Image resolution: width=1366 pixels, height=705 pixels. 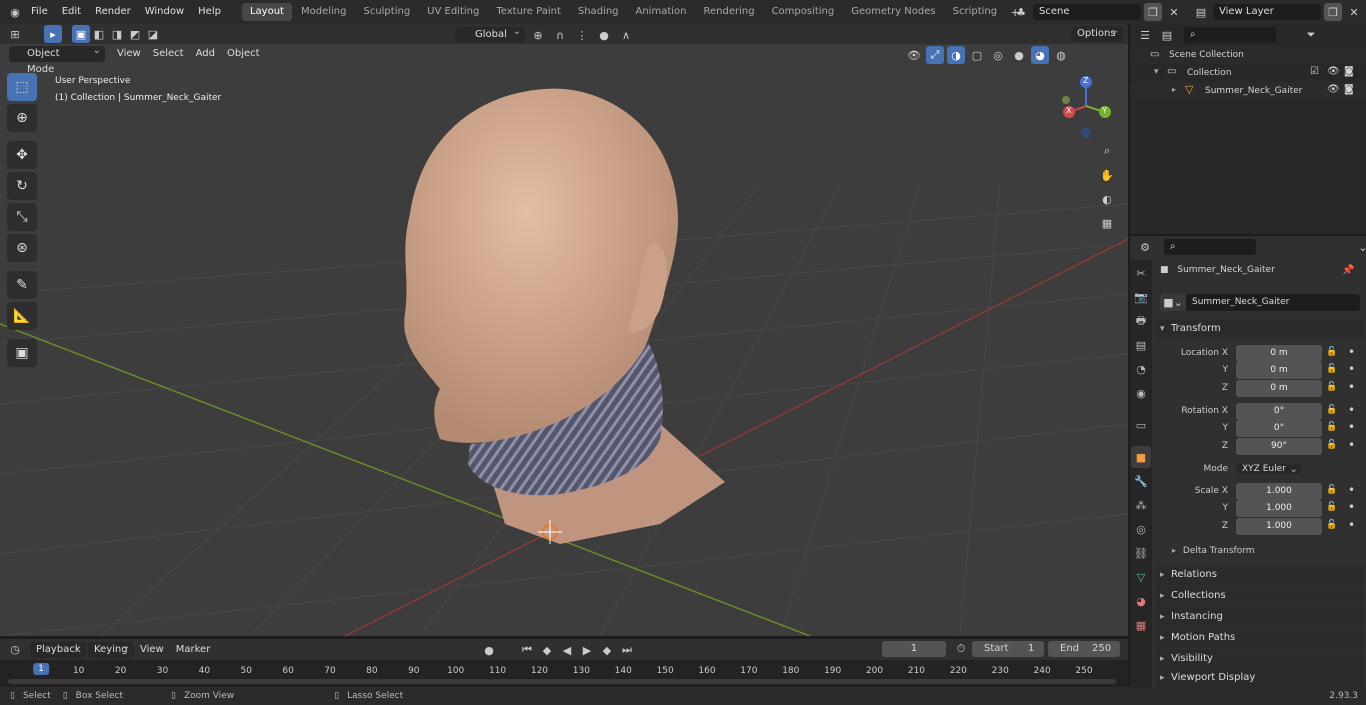 What do you see at coordinates (1088, 106) in the screenshot?
I see `navigation-gizmo: Z Y X` at bounding box center [1088, 106].